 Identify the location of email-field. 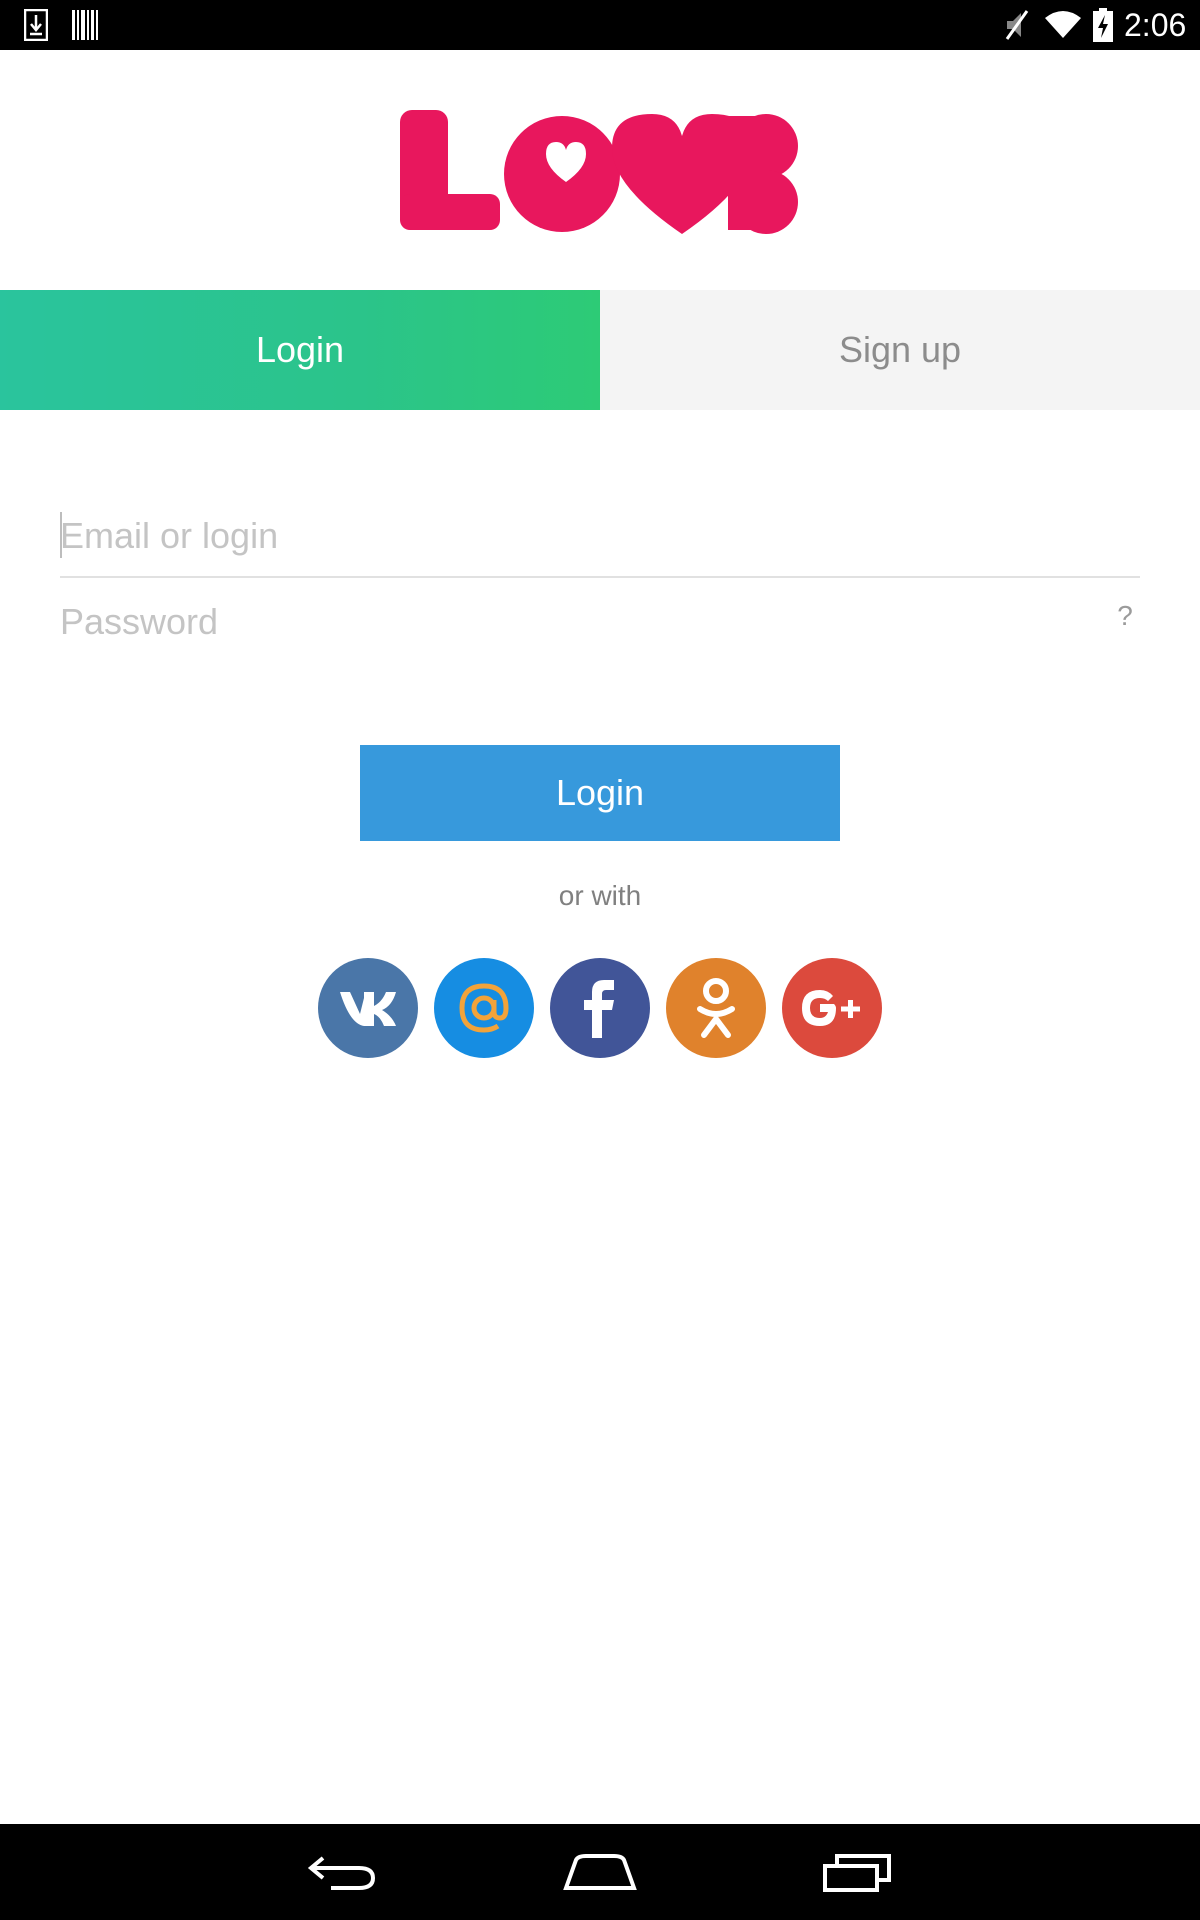
(600, 536).